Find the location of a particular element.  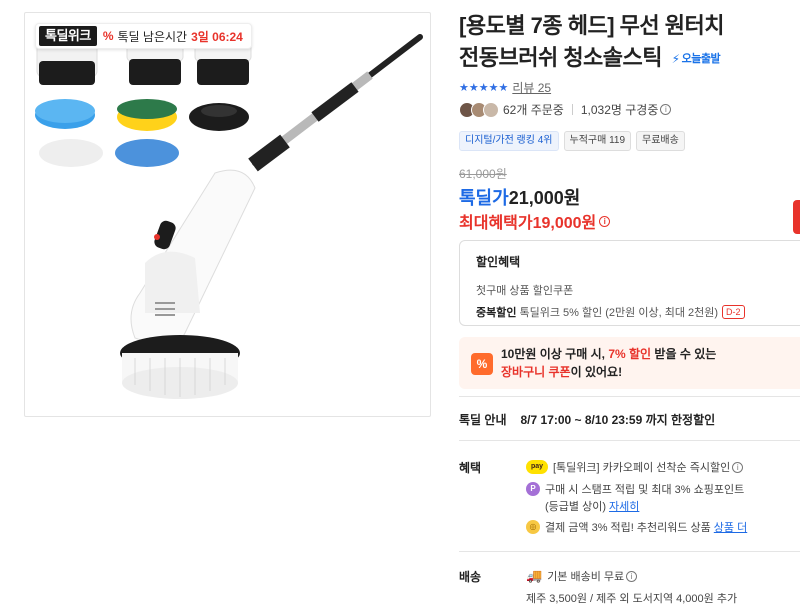

product-title-line2: 전동브러쉬 청소솔스틱 ⚡ 오늘출발 is located at coordinates (629, 58).